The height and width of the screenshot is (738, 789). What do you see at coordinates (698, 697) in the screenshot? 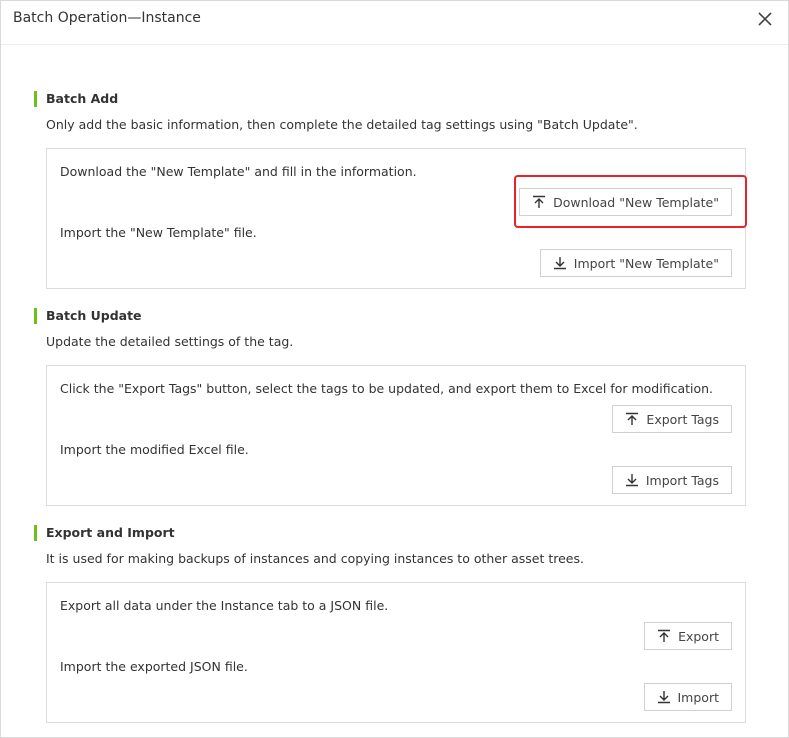
I see `import-label: Import` at bounding box center [698, 697].